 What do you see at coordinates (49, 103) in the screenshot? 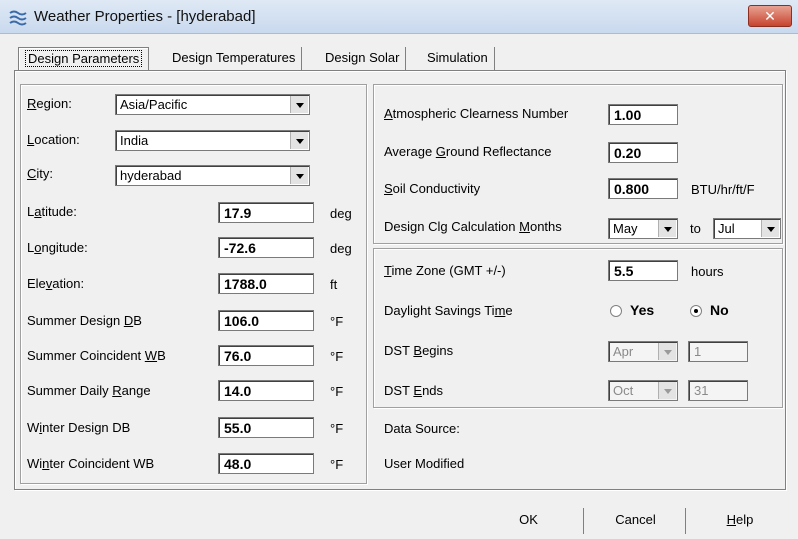
I see `region-label: Region:` at bounding box center [49, 103].